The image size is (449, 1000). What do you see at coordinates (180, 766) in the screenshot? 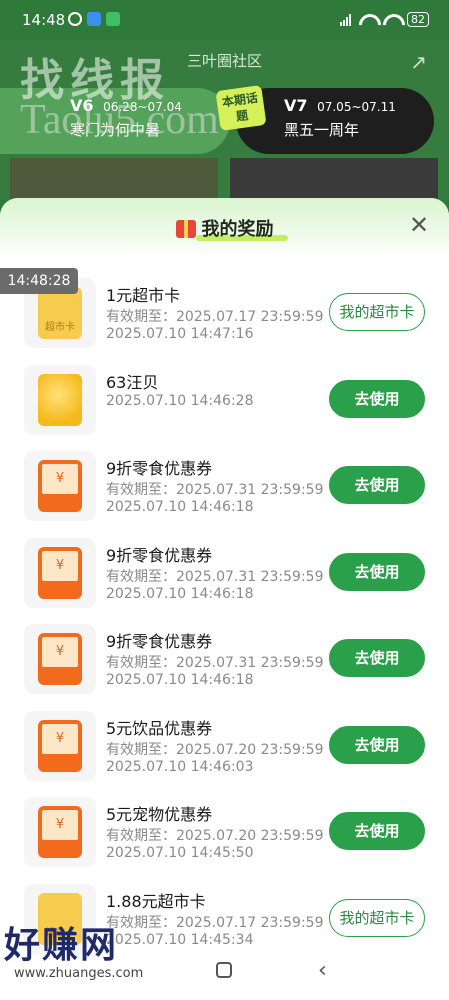
I see `reward-received-time: 2025.07.10 14:46:03` at bounding box center [180, 766].